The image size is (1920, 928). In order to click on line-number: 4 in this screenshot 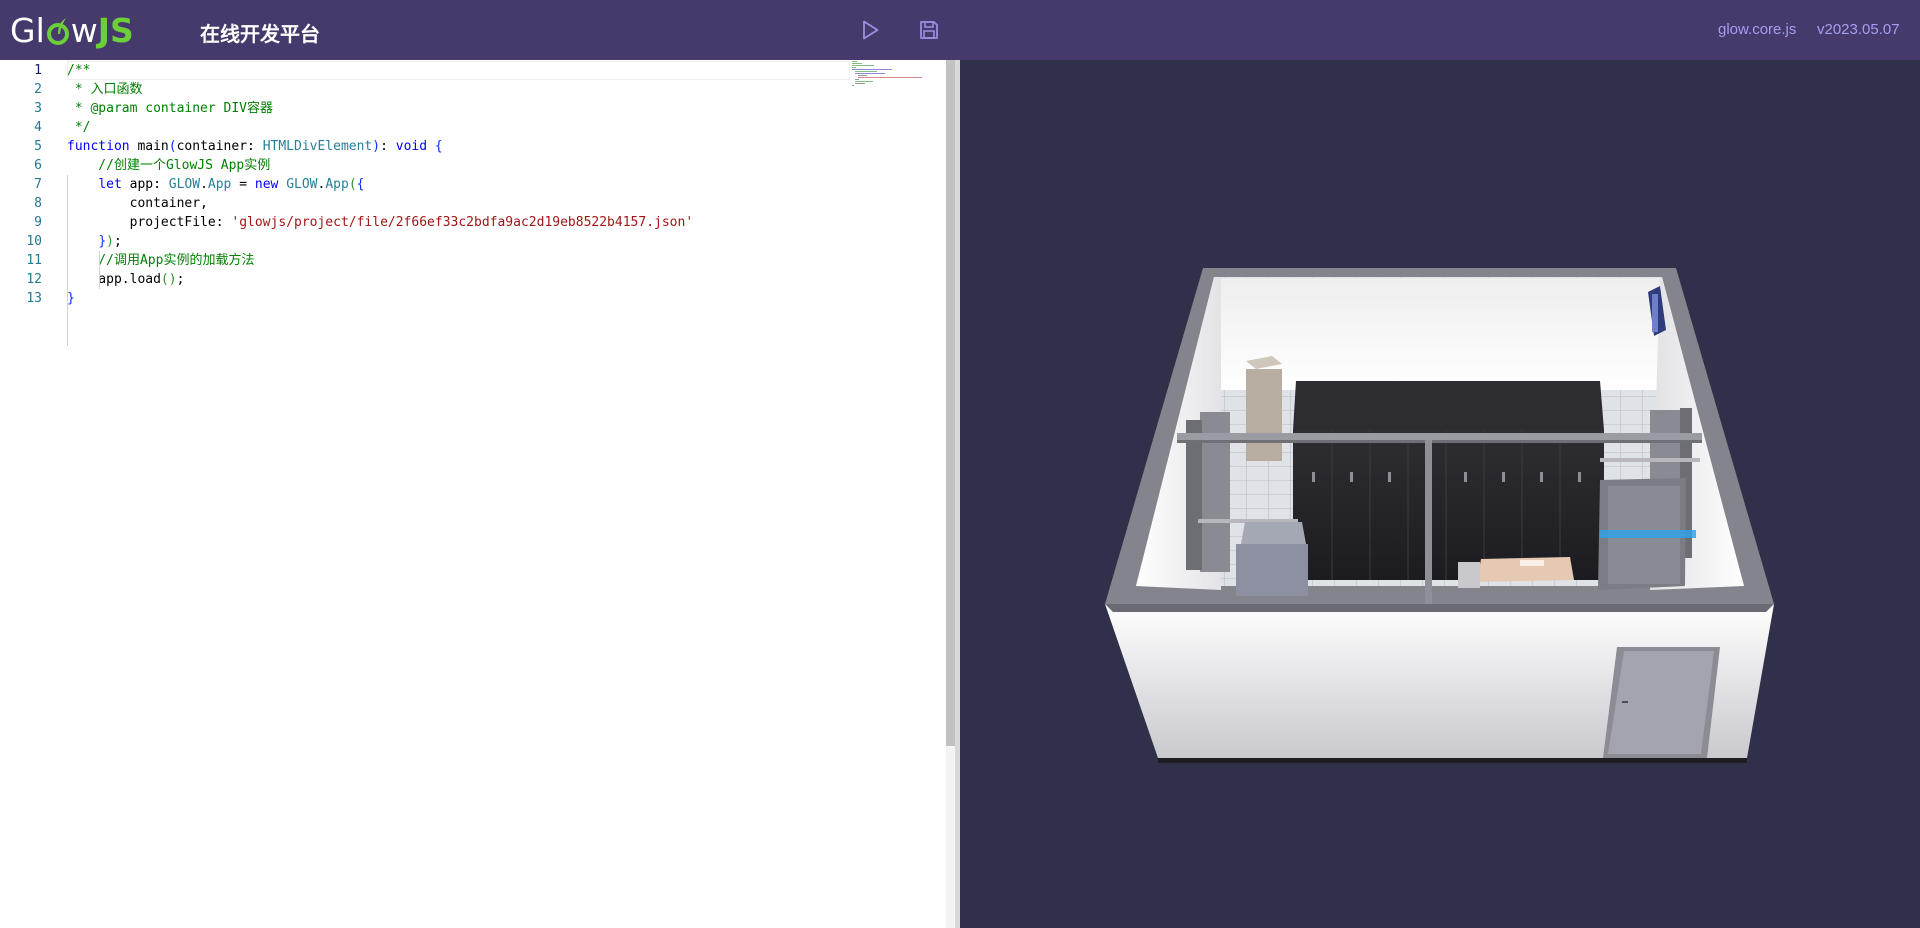, I will do `click(38, 127)`.